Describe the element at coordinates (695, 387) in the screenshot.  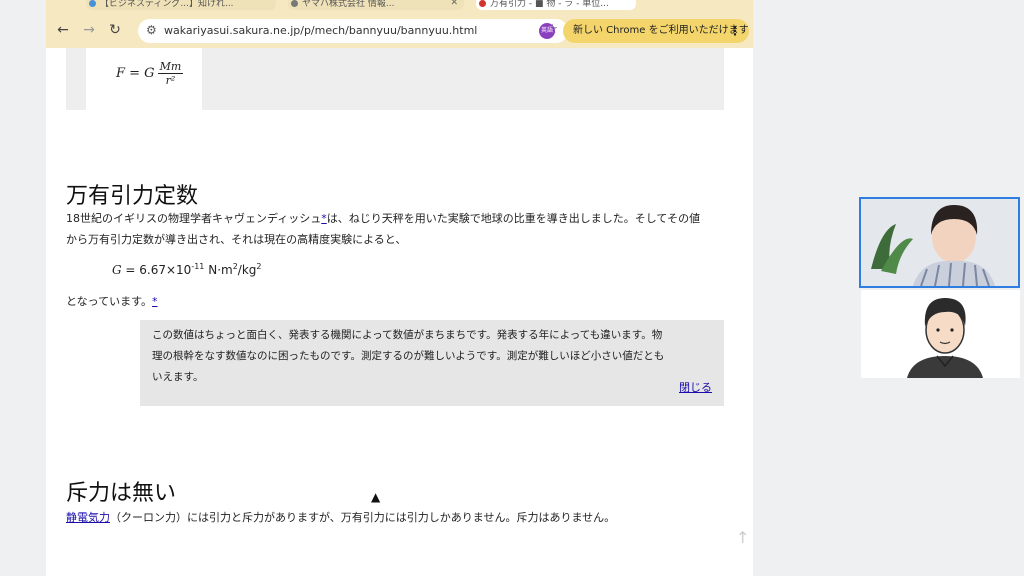
I see `close-note-link: 閉じる` at that location.